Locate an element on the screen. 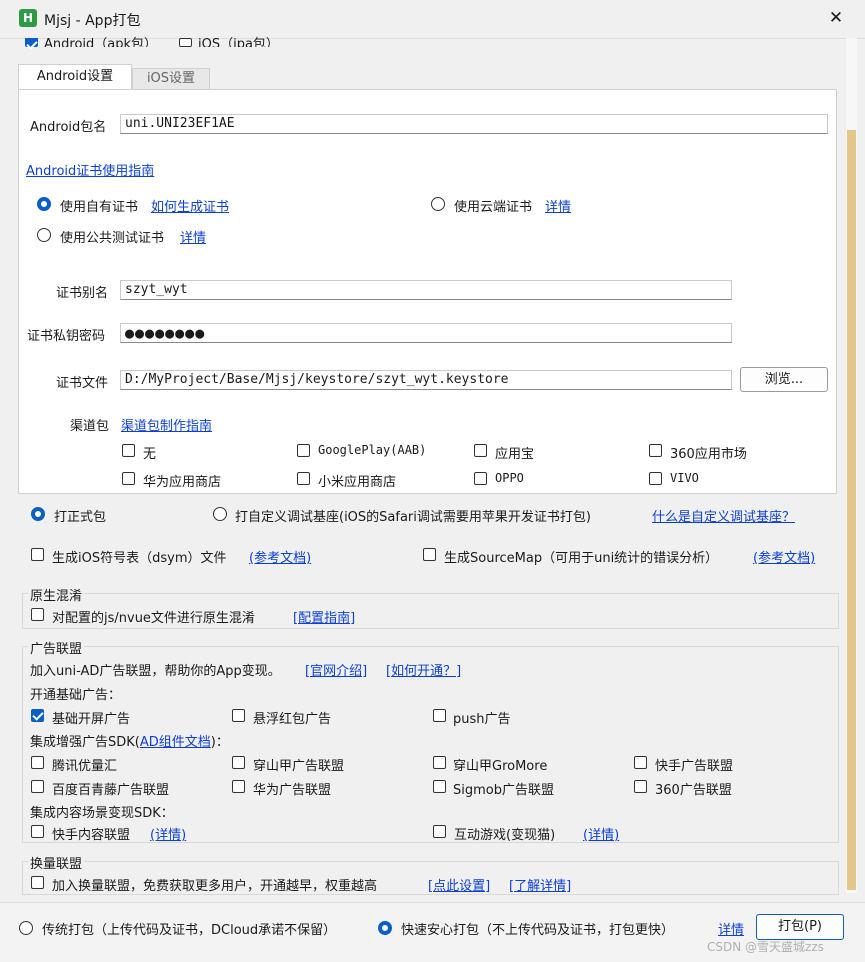 Image resolution: width=865 pixels, height=962 pixels. obfuscation-guide-link: [配置指南] is located at coordinates (324, 616).